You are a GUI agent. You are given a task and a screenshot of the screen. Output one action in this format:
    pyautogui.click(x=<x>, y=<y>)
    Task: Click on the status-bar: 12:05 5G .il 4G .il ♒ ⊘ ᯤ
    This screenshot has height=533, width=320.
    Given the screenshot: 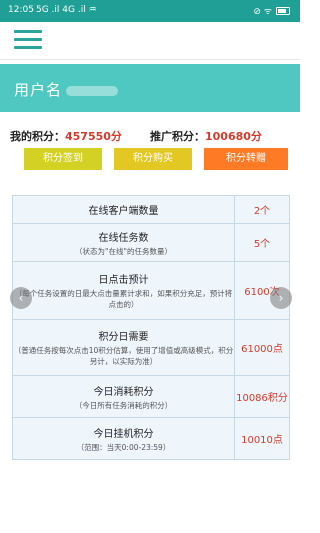 What is the action you would take?
    pyautogui.click(x=150, y=11)
    